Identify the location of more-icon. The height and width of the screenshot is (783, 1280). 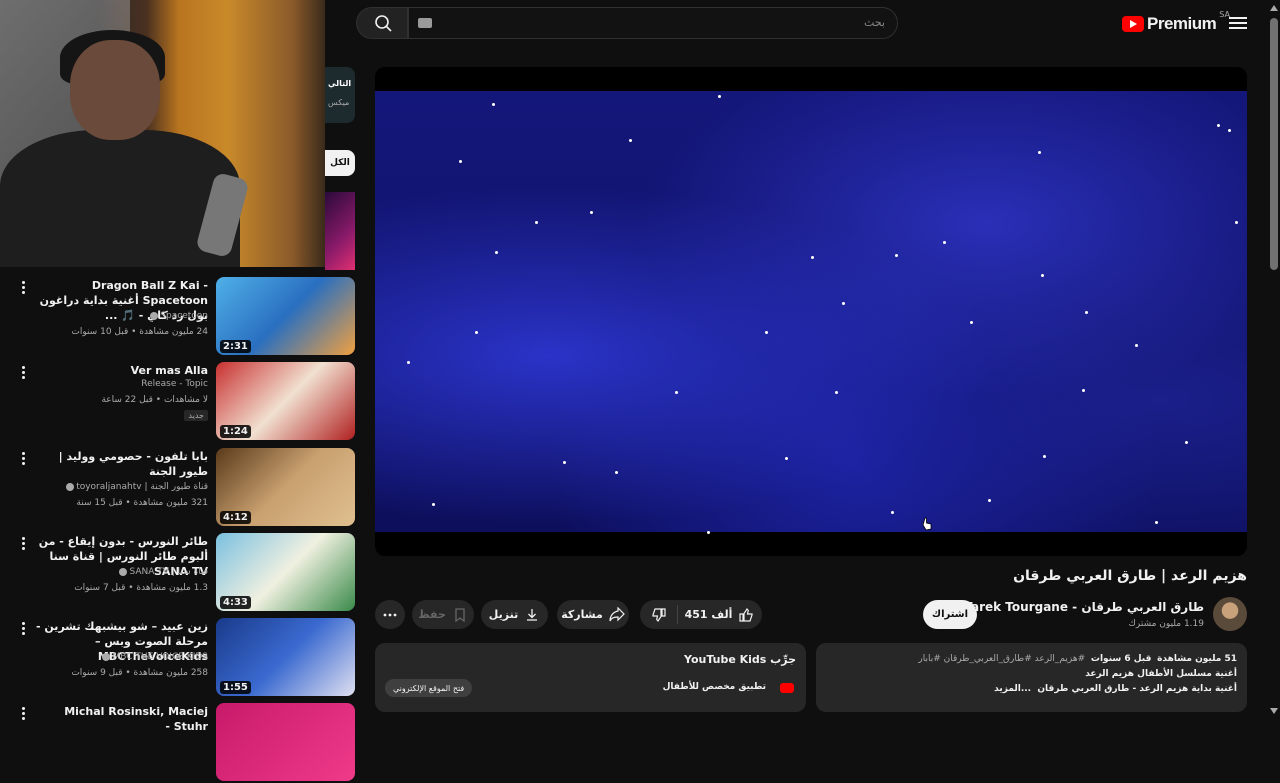
(390, 614).